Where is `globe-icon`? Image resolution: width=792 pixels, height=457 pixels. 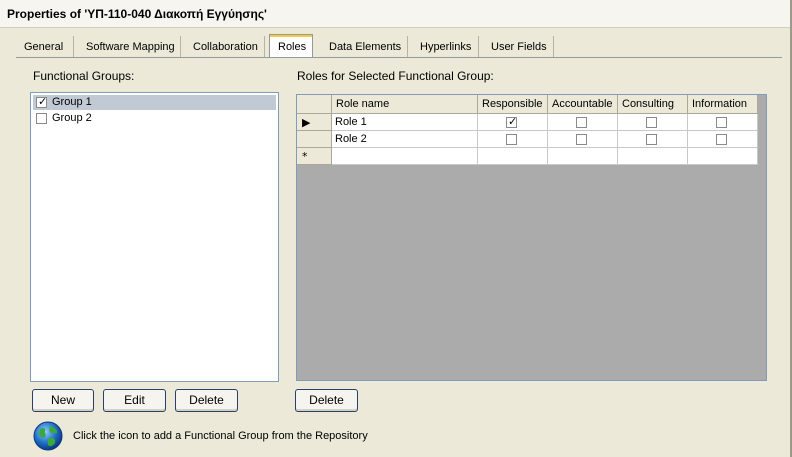
globe-icon is located at coordinates (48, 436).